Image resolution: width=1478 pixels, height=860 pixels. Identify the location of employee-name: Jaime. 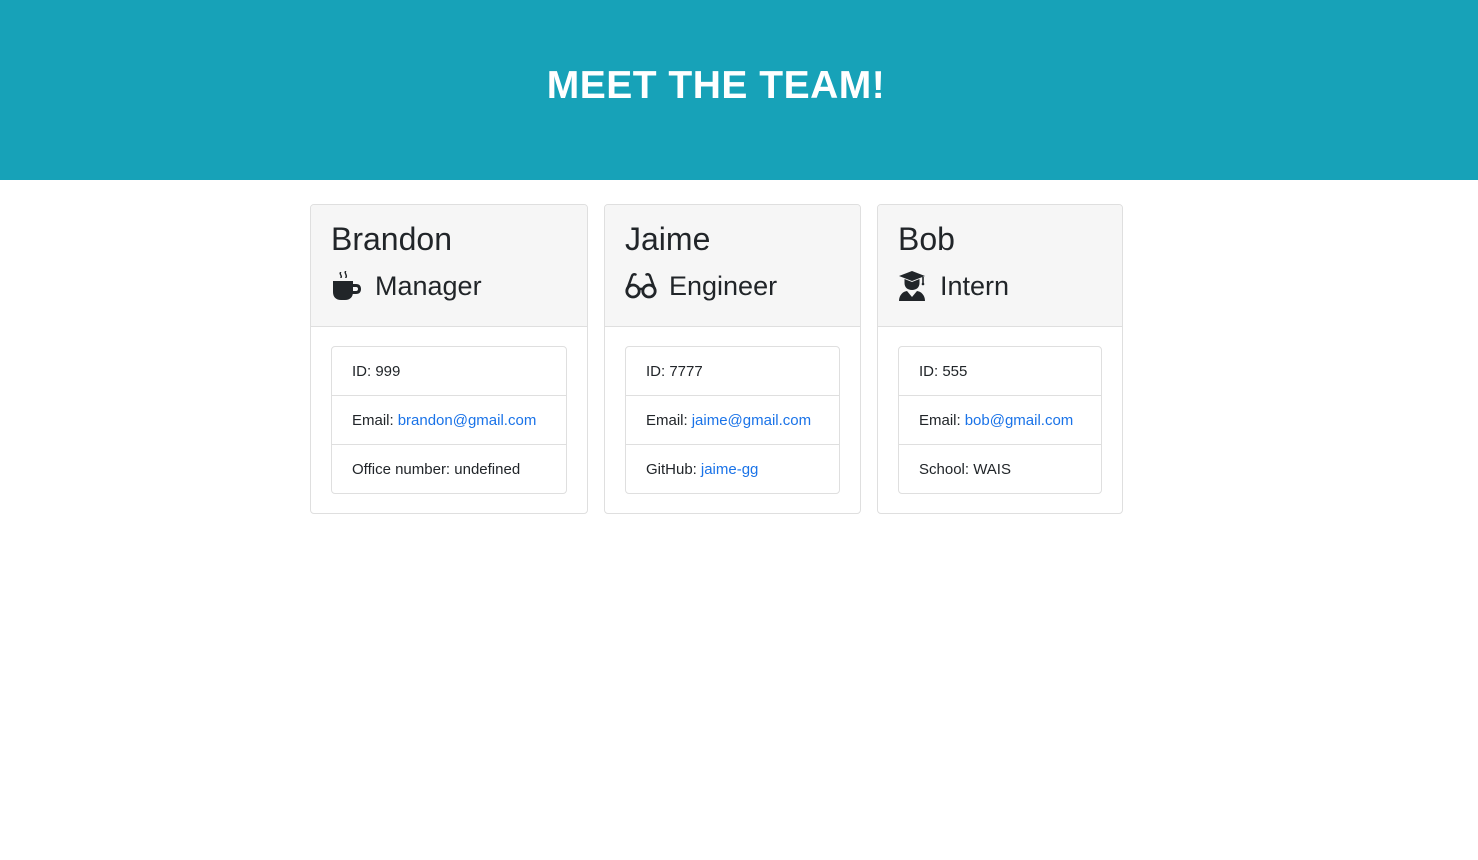
(668, 239).